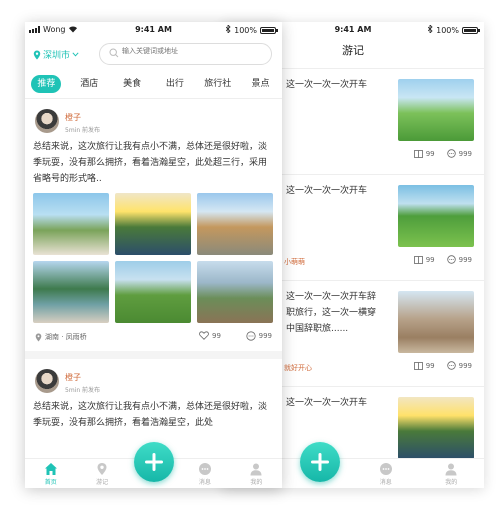 The height and width of the screenshot is (512, 500). What do you see at coordinates (259, 336) in the screenshot?
I see `comment-button: 999` at bounding box center [259, 336].